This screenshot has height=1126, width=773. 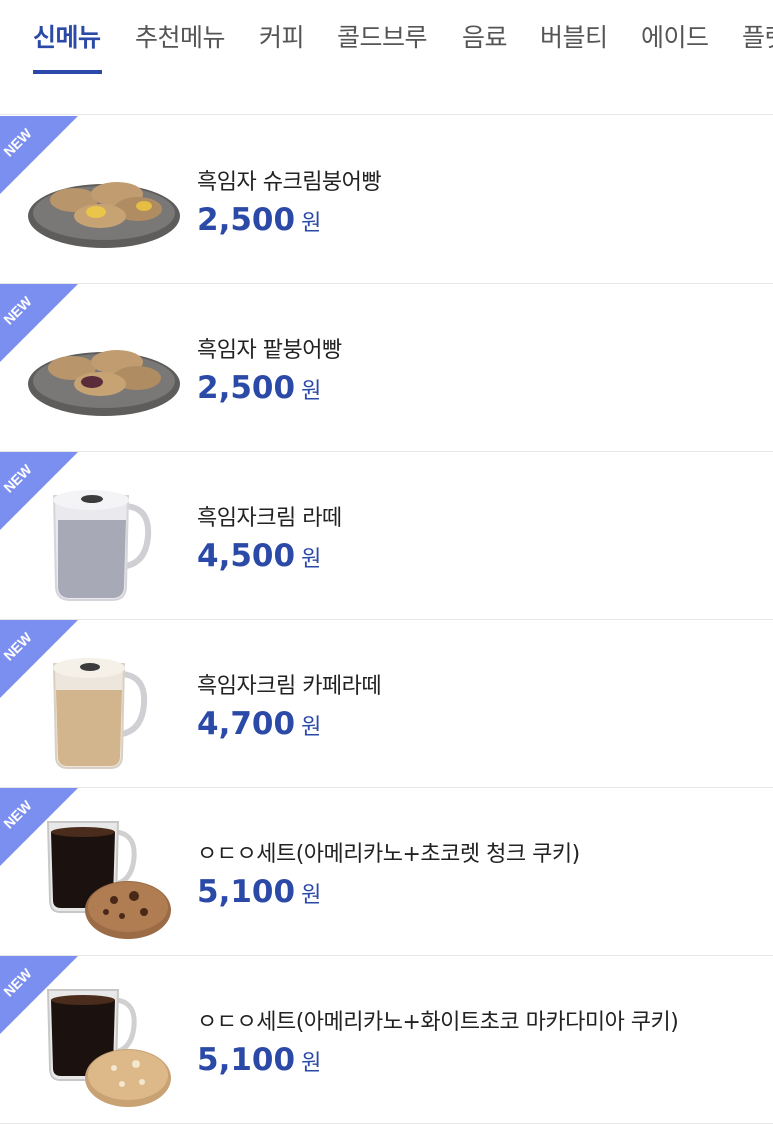 I want to click on item-name: 흑임자 슈크림붕어빵, so click(x=289, y=182).